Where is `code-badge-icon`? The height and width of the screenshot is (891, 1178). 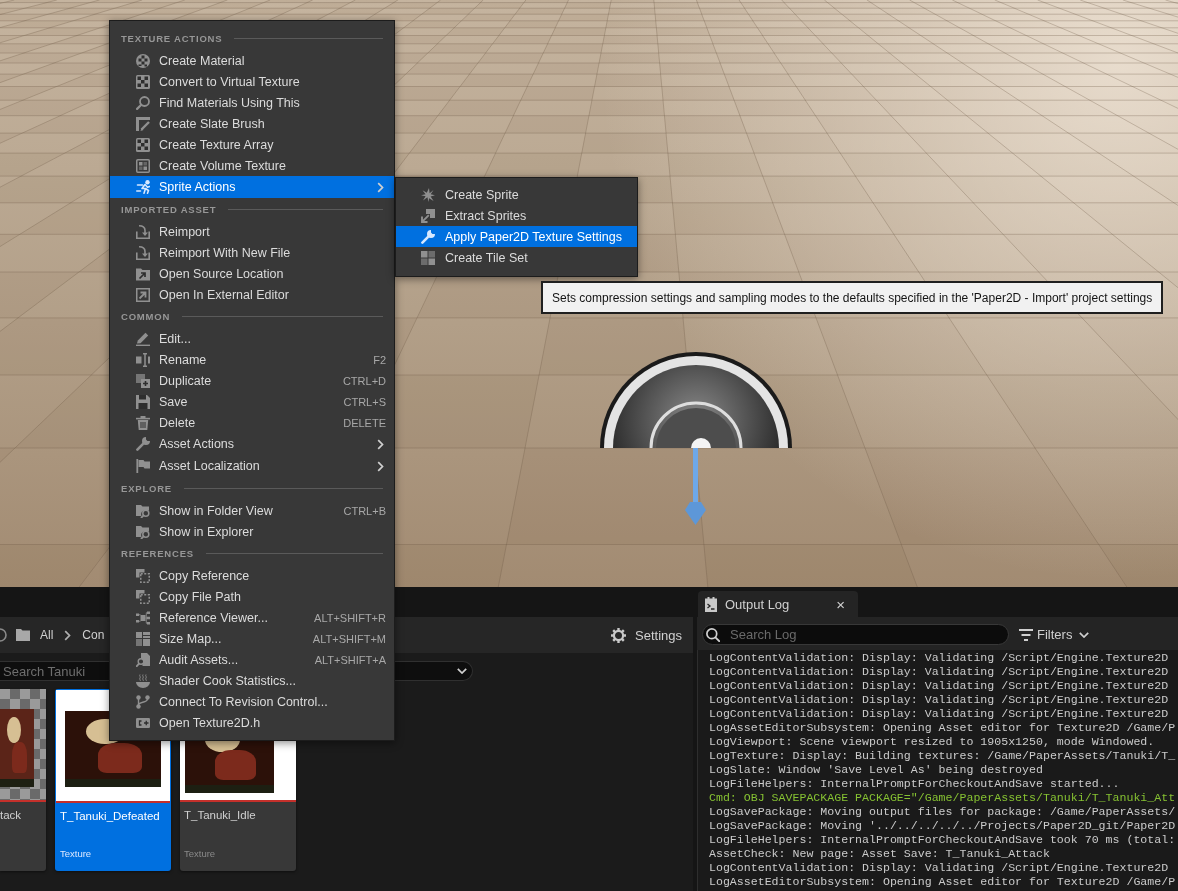
code-badge-icon is located at coordinates (143, 722).